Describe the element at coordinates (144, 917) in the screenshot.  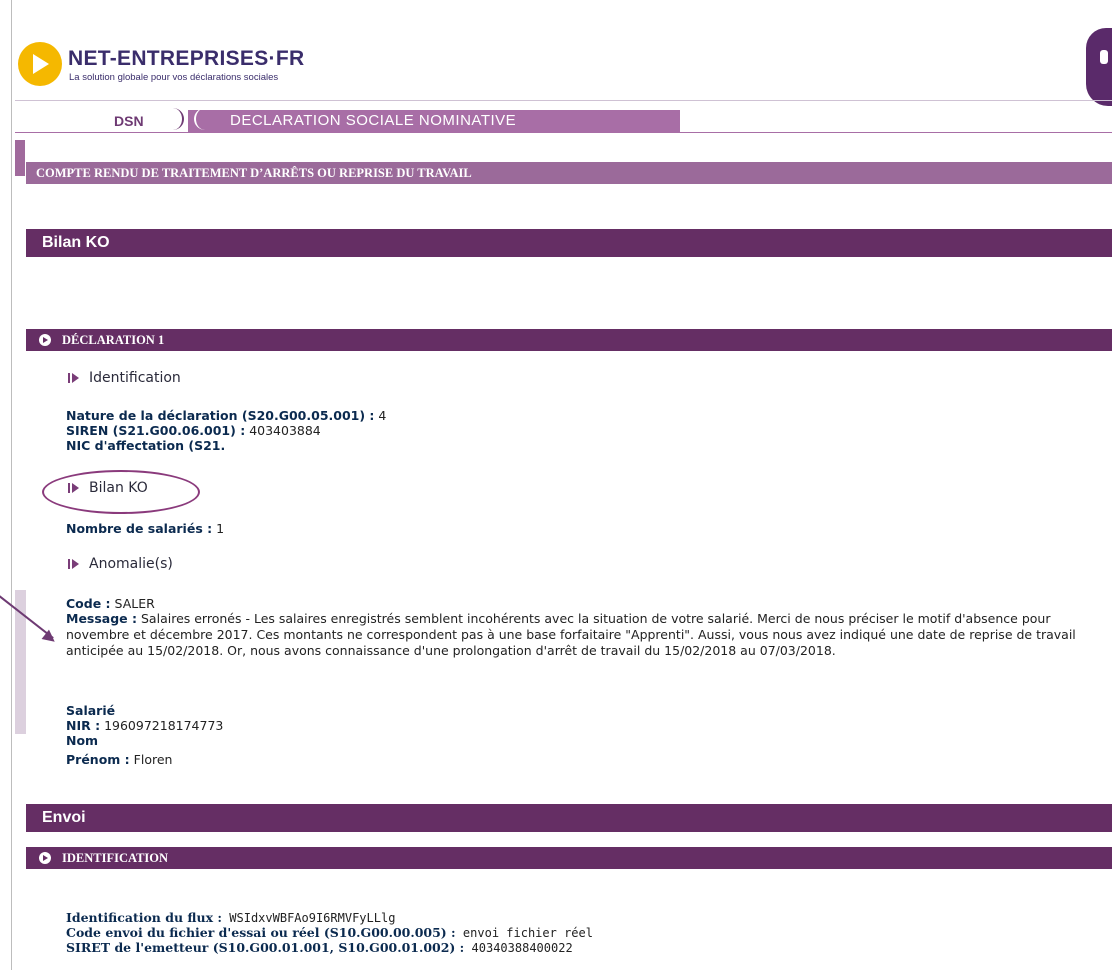
I see `flux-key: Identification du flux :` at that location.